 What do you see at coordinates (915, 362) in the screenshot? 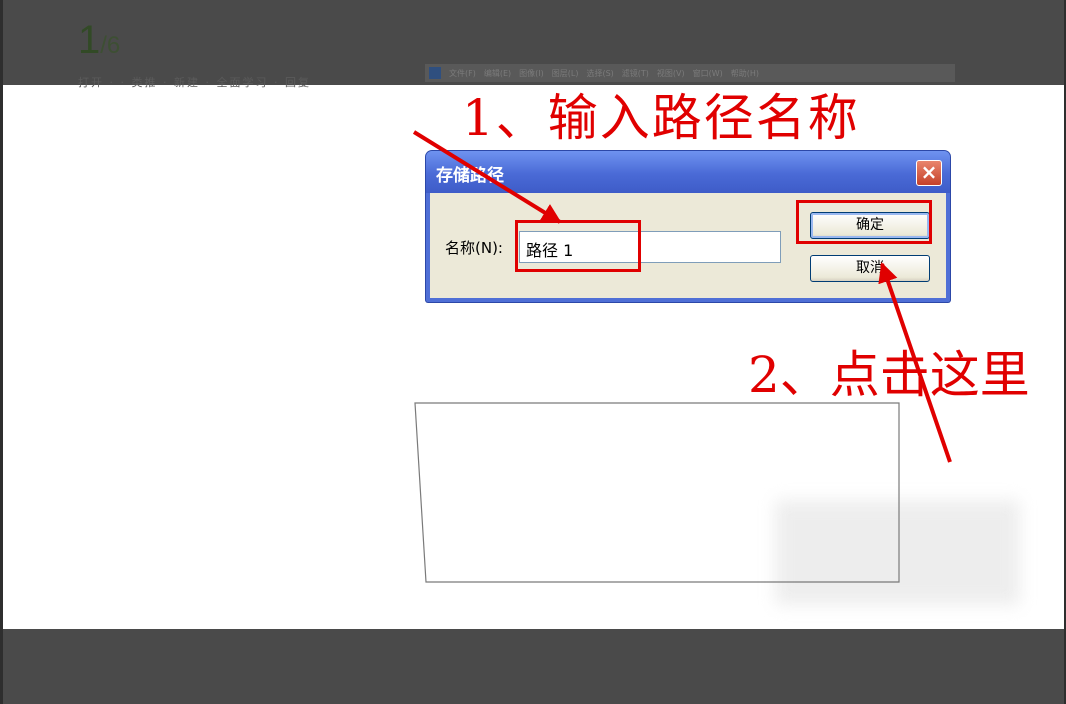
I see `arrow-to-ok-button` at bounding box center [915, 362].